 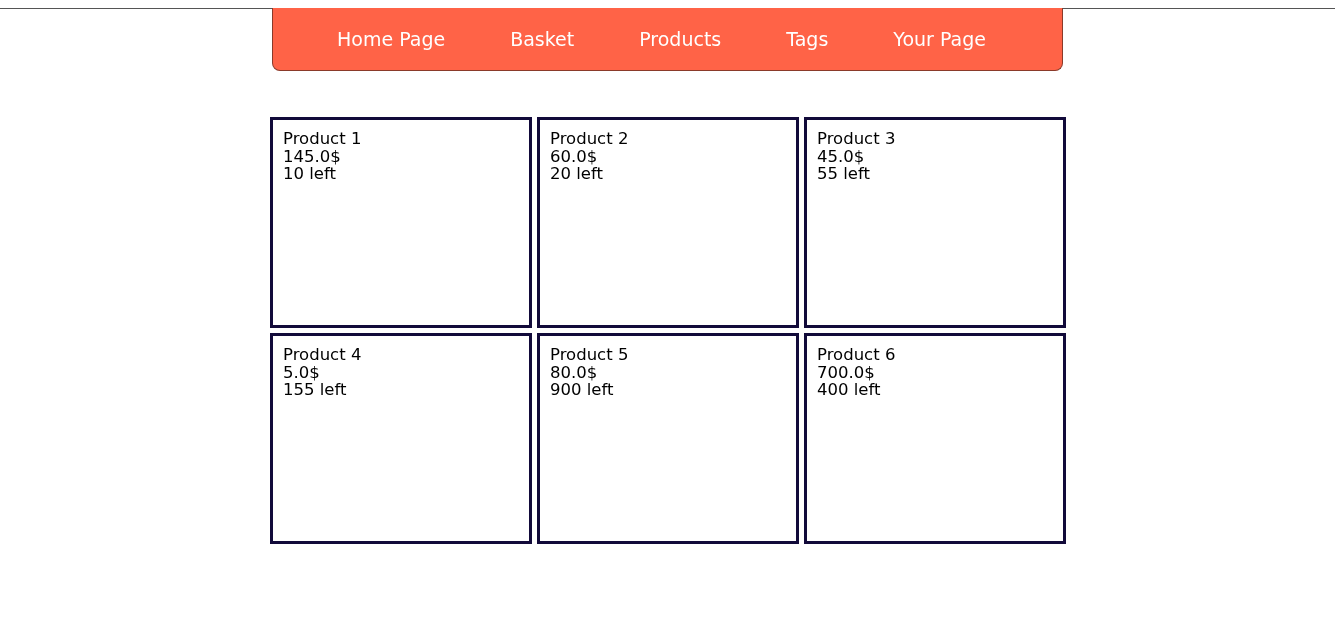 I want to click on product-card: Product 5 80.0$ 900 left, so click(x=668, y=438).